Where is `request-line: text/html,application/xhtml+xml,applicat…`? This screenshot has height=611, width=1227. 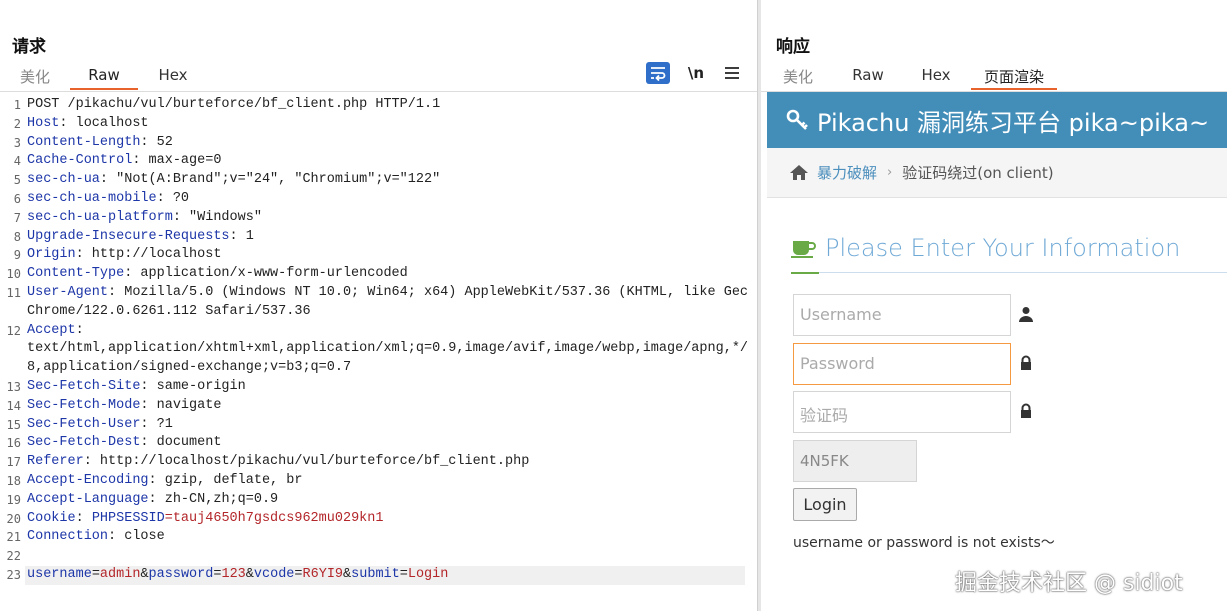 request-line: text/html,application/xhtml+xml,applicat… is located at coordinates (387, 349).